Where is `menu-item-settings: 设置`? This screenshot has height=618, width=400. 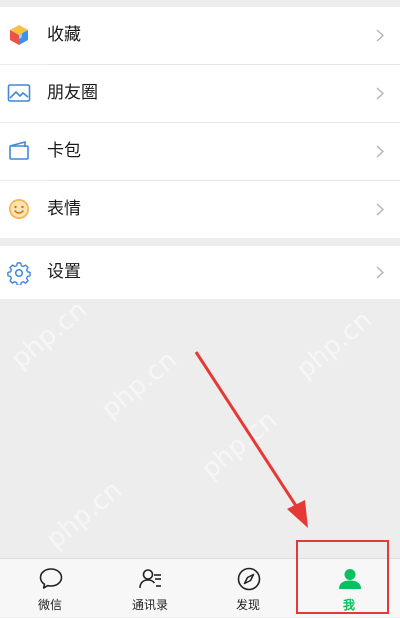 menu-item-settings: 设置 is located at coordinates (200, 272).